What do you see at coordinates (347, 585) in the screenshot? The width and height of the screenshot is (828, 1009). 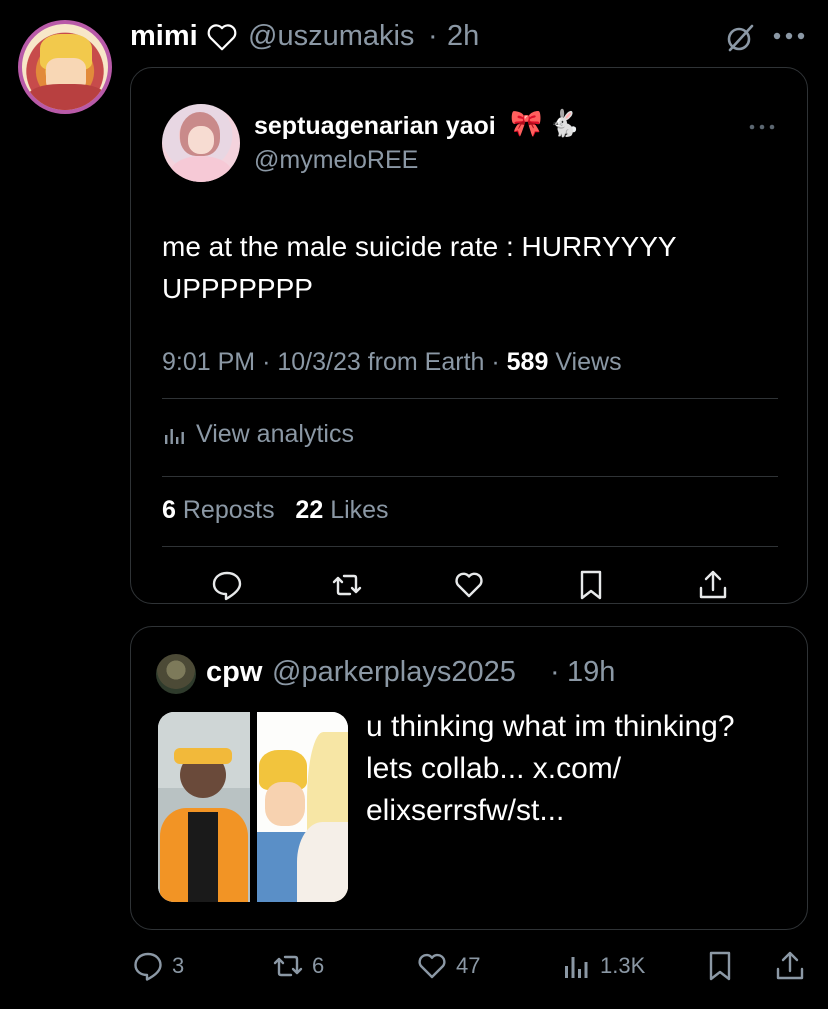 I see `quoted-repost-icon` at bounding box center [347, 585].